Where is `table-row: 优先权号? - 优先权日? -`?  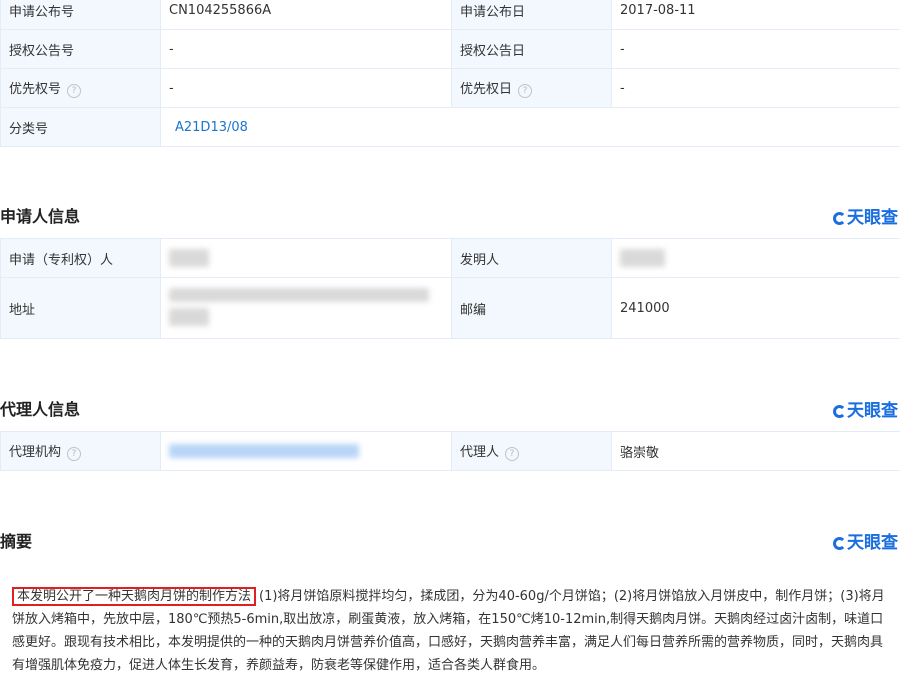
table-row: 优先权号? - 优先权日? - is located at coordinates (450, 88).